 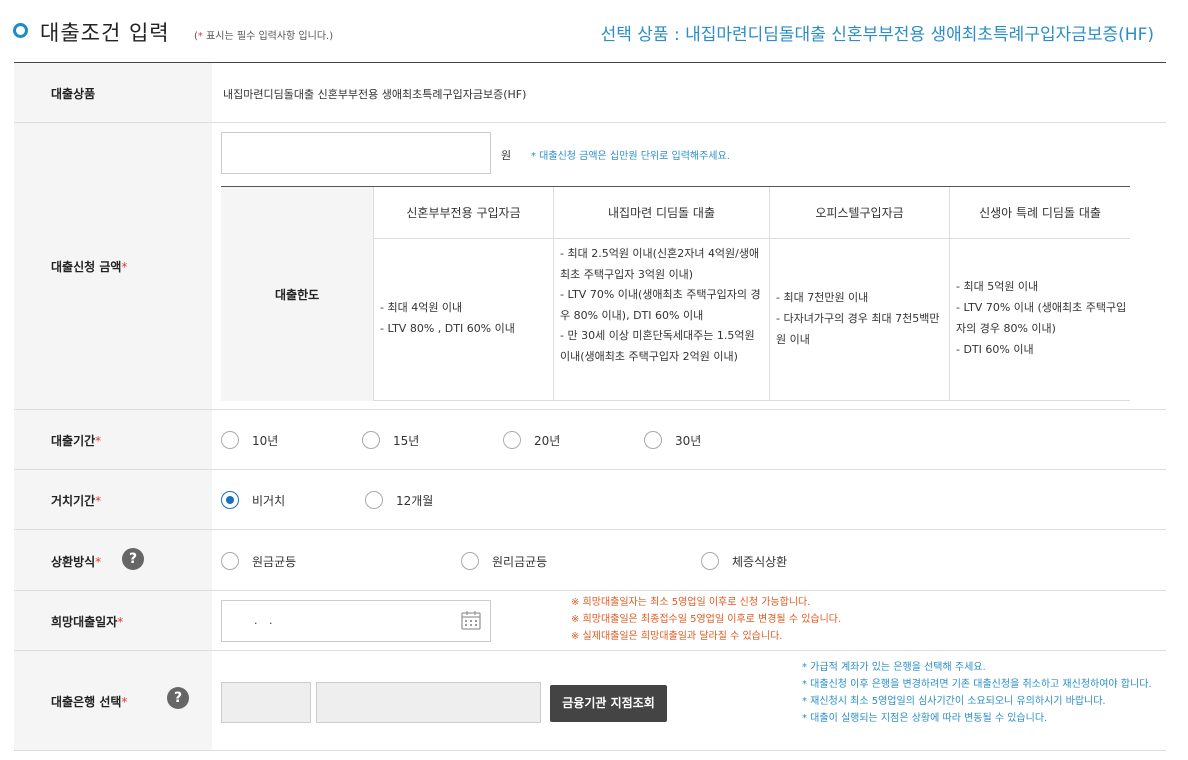 What do you see at coordinates (590, 93) in the screenshot?
I see `product-row: 대출상품 내집마련디딤돌대출 신혼부부전용 생애최초특례구입자금보증(HF)` at bounding box center [590, 93].